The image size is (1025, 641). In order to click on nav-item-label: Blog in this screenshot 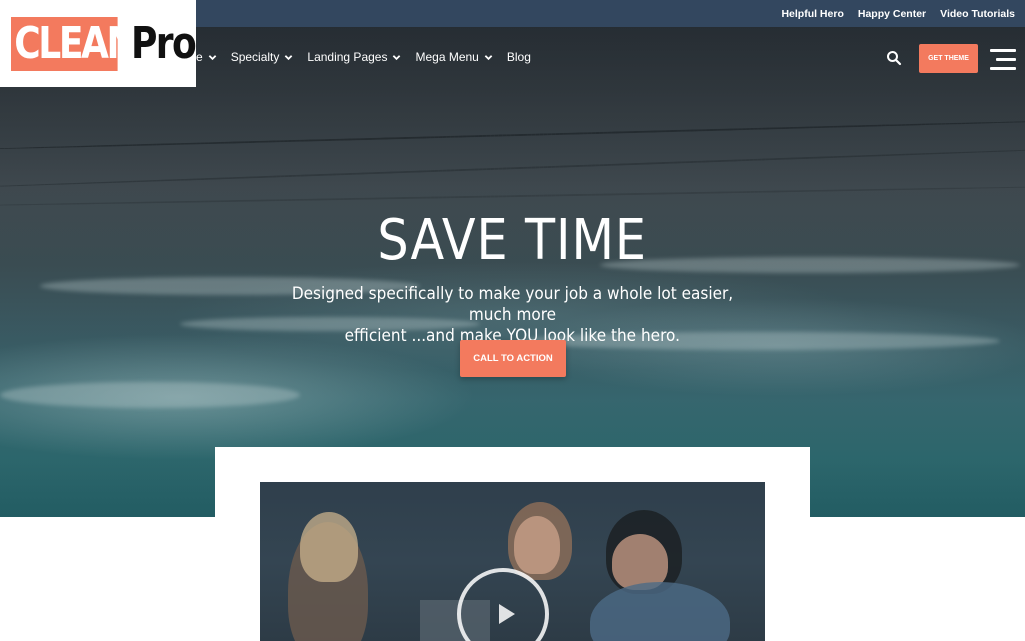, I will do `click(518, 57)`.